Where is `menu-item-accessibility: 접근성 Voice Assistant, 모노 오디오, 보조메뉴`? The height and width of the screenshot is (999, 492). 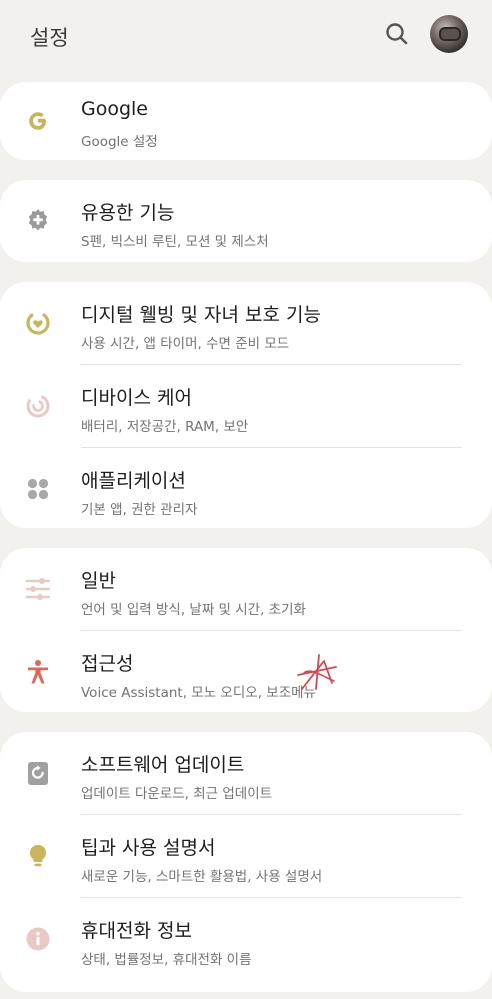 menu-item-accessibility: 접근성 Voice Assistant, 모노 오디오, 보조메뉴 is located at coordinates (246, 672).